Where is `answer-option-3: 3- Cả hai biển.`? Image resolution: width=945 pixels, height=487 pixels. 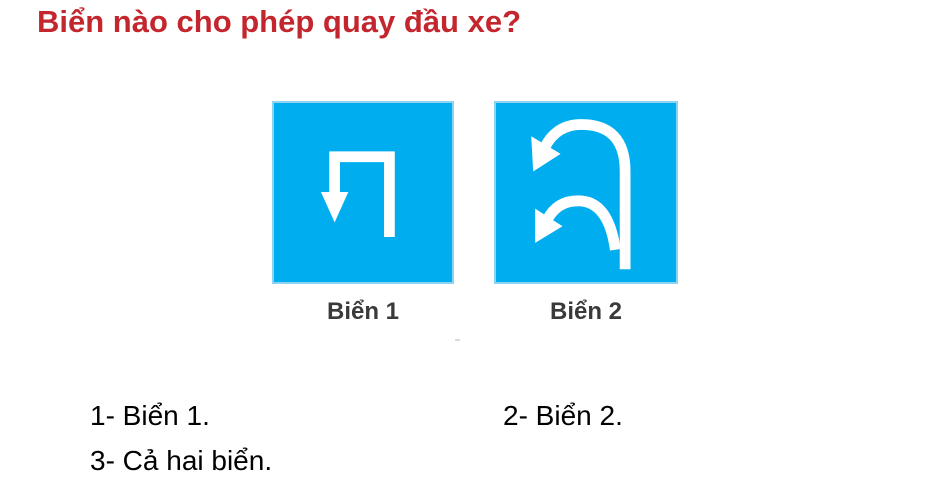
answer-option-3: 3- Cả hai biển. is located at coordinates (181, 461).